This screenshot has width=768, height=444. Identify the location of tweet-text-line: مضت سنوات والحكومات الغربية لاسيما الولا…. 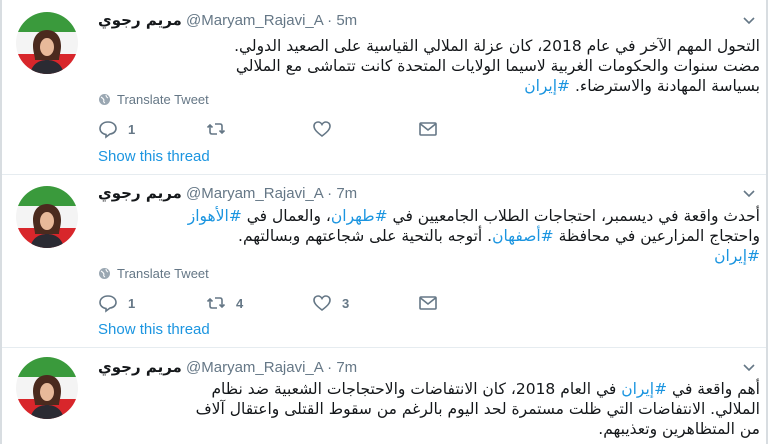
(429, 66).